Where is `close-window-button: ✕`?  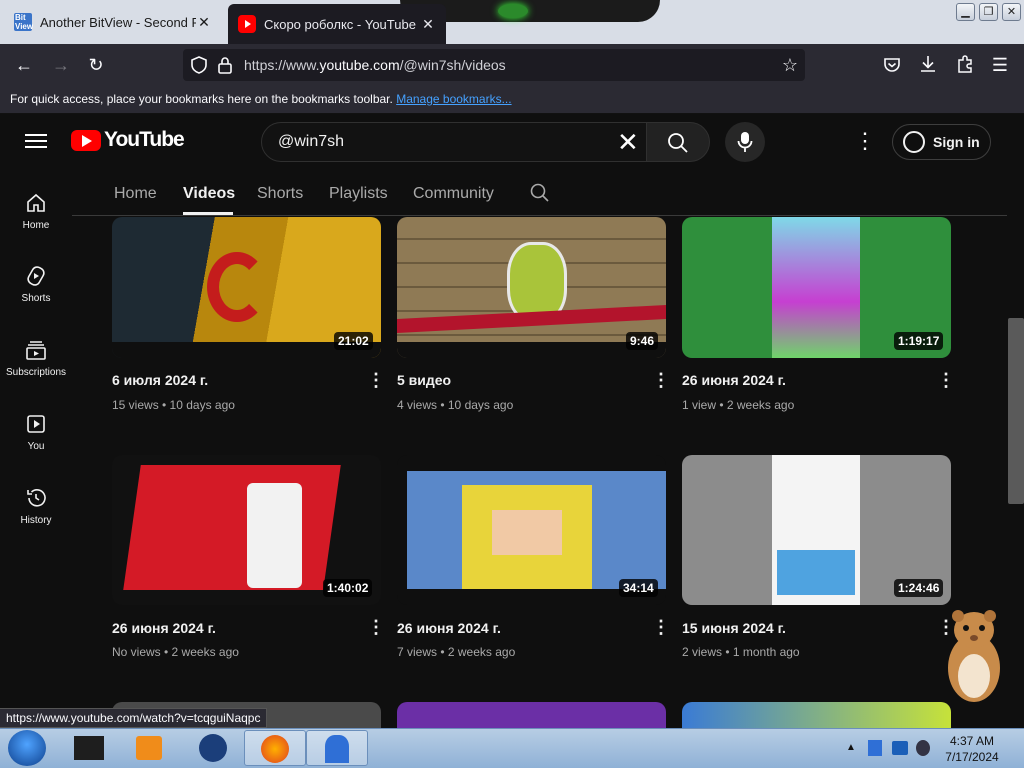 close-window-button: ✕ is located at coordinates (1011, 12).